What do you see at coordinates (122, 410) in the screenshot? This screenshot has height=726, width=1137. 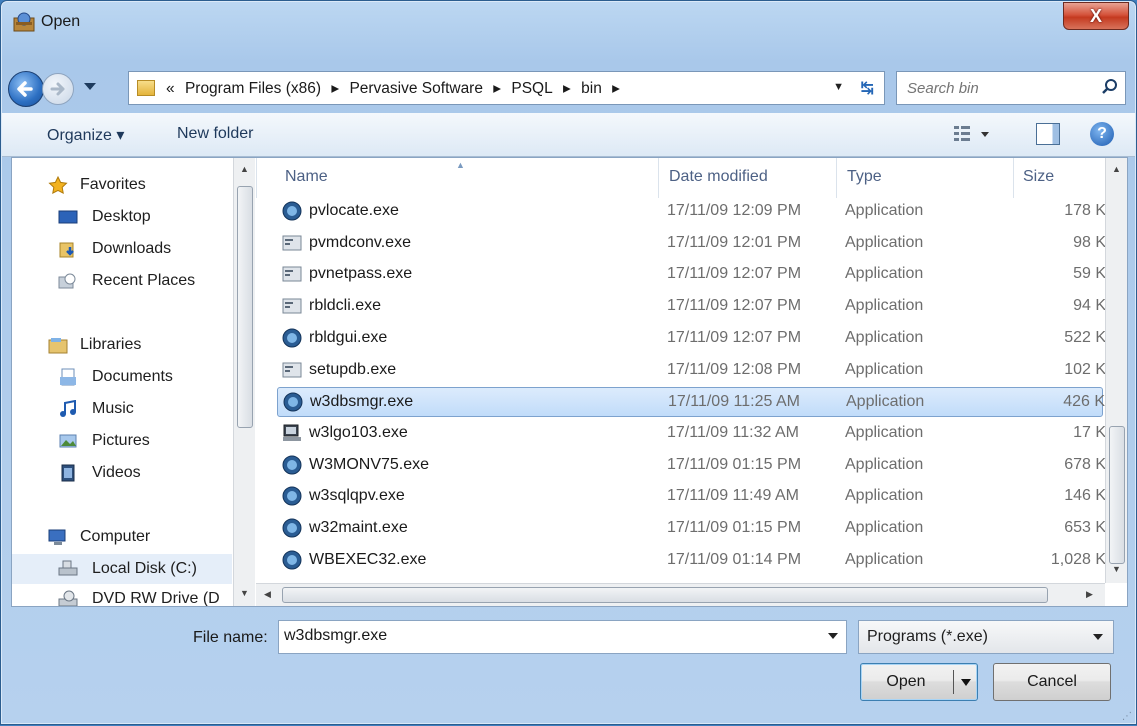 I see `sidebar-item-music: Music` at bounding box center [122, 410].